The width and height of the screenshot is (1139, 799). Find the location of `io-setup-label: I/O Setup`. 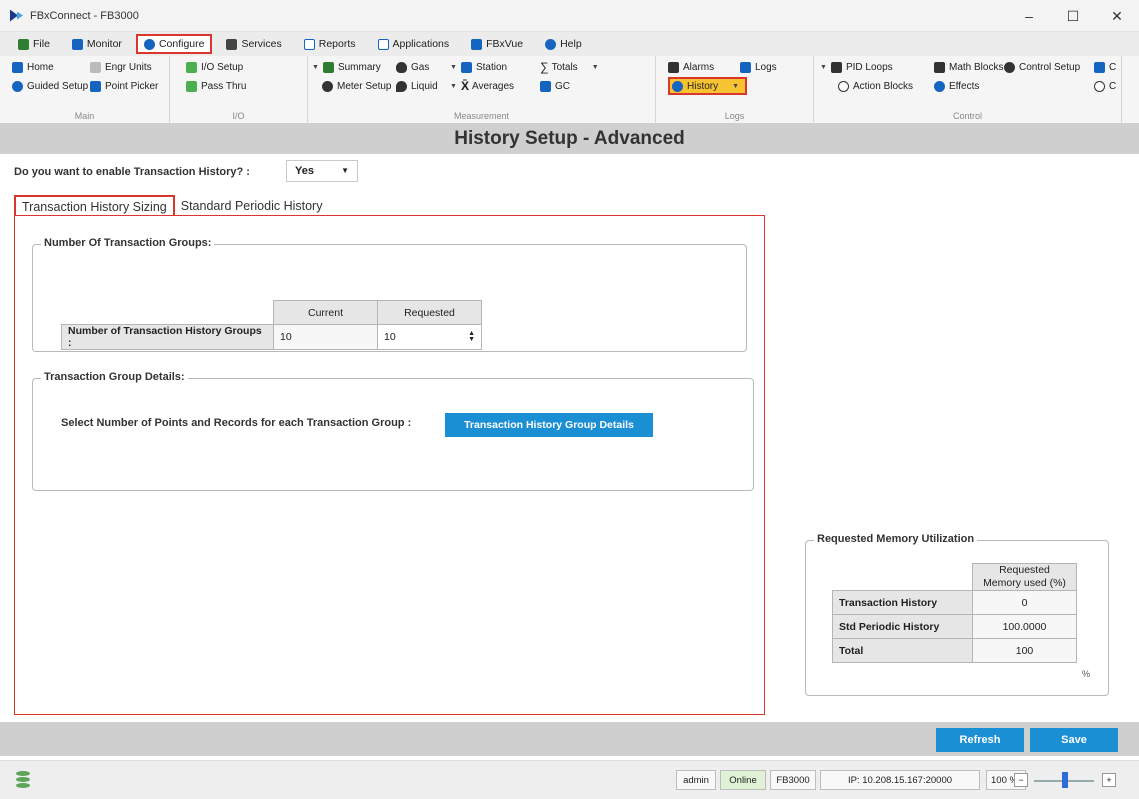

io-setup-label: I/O Setup is located at coordinates (222, 67).